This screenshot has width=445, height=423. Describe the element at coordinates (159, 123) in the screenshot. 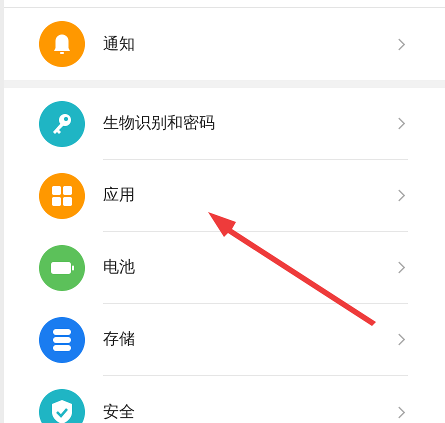

I see `item-label: 生物识别和密码` at that location.